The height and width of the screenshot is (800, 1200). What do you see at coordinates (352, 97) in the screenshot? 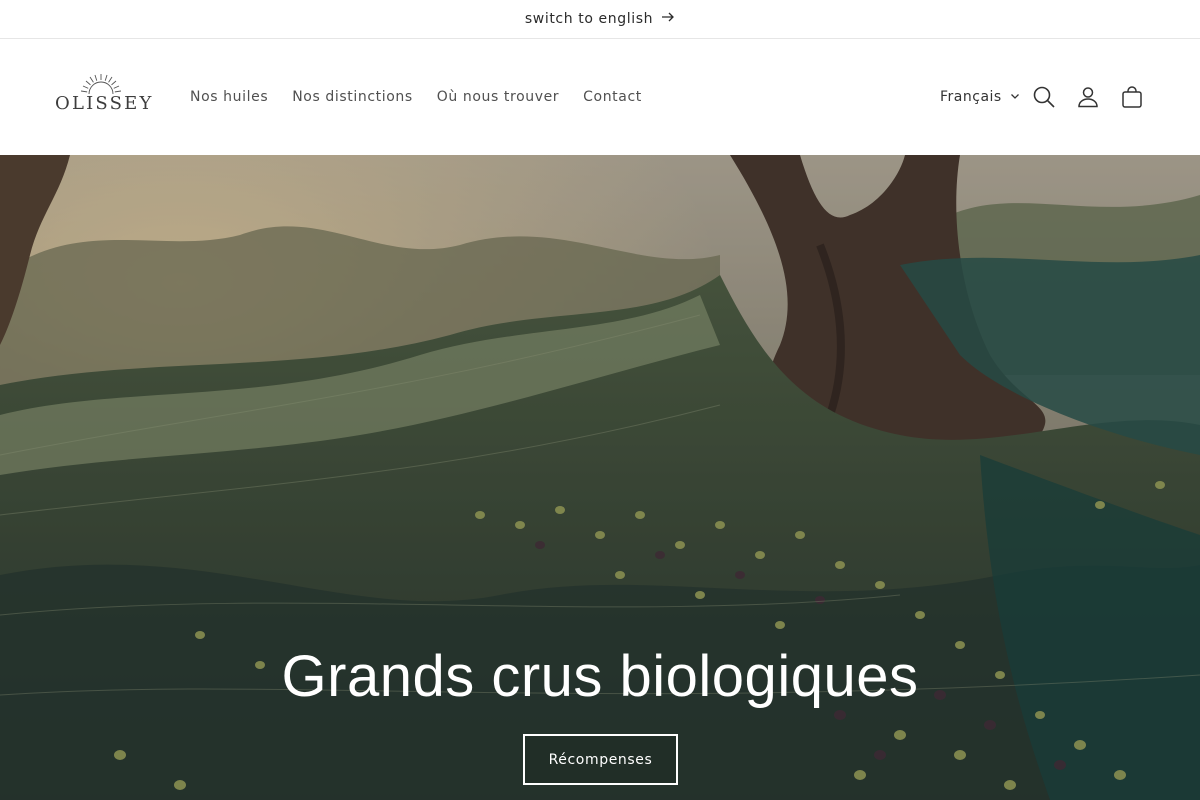
I see `nav-item-nos-distinctions: Nos distinctions` at bounding box center [352, 97].